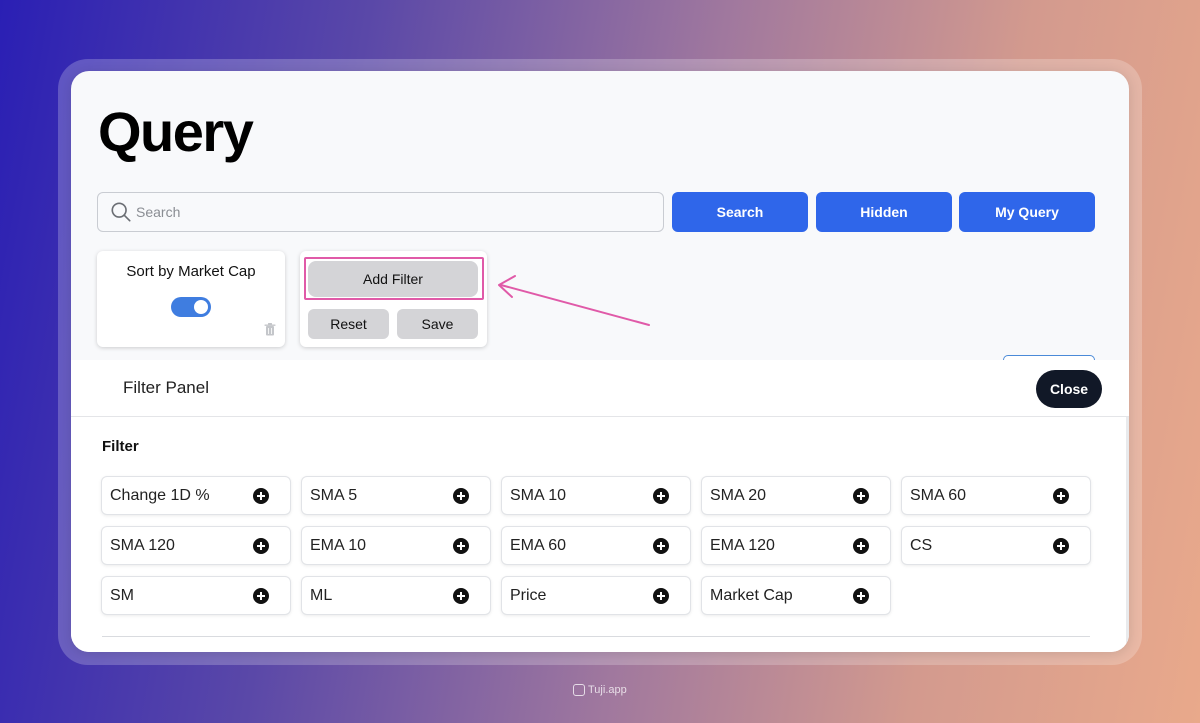  I want to click on filter-chip: SM, so click(196, 595).